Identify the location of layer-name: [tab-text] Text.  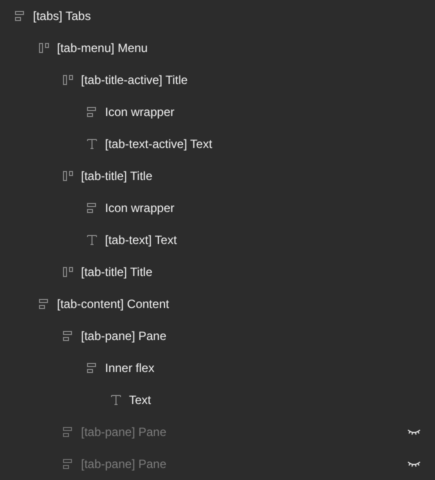
(141, 240).